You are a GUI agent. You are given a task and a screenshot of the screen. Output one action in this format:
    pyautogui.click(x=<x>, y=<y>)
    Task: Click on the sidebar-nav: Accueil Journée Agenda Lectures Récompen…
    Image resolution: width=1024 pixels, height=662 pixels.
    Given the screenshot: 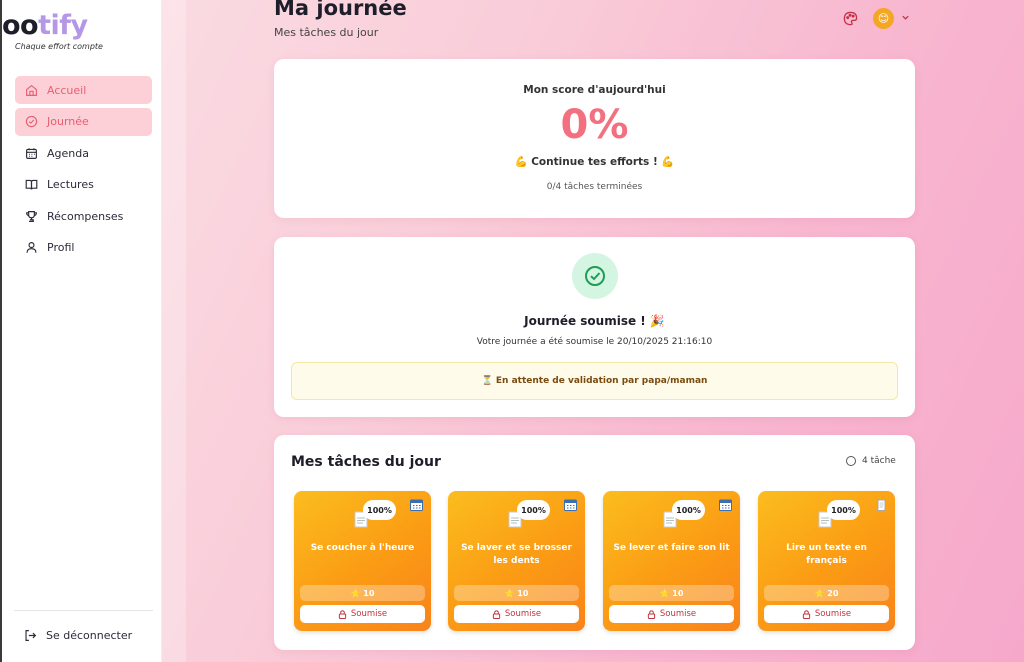 What is the action you would take?
    pyautogui.click(x=83, y=170)
    